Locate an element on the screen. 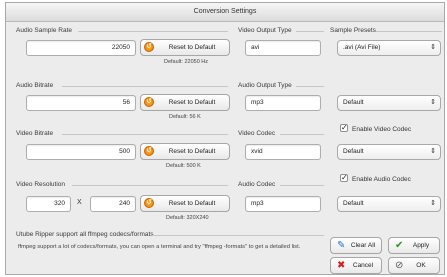  reset-video-resolution-button: ↺ Reset to Default is located at coordinates (185, 203).